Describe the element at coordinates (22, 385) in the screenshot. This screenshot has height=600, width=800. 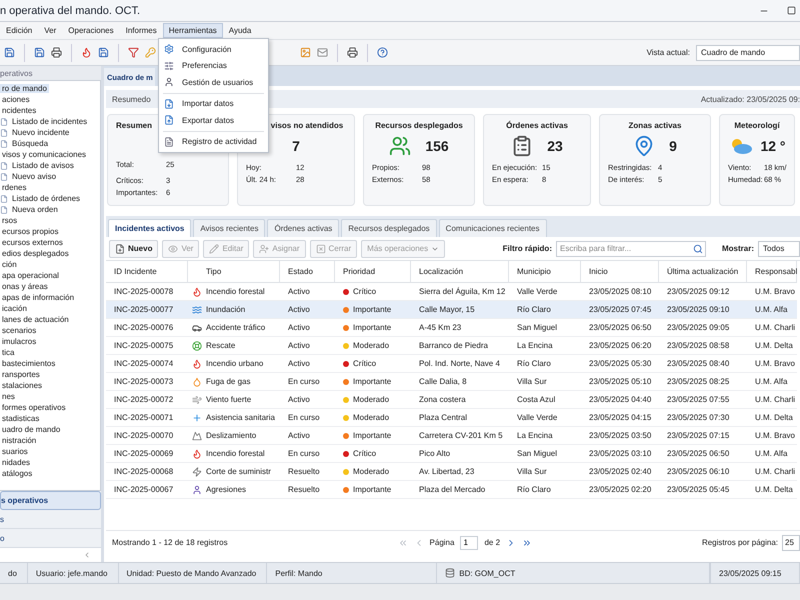
I see `tree-item: stalaciones` at that location.